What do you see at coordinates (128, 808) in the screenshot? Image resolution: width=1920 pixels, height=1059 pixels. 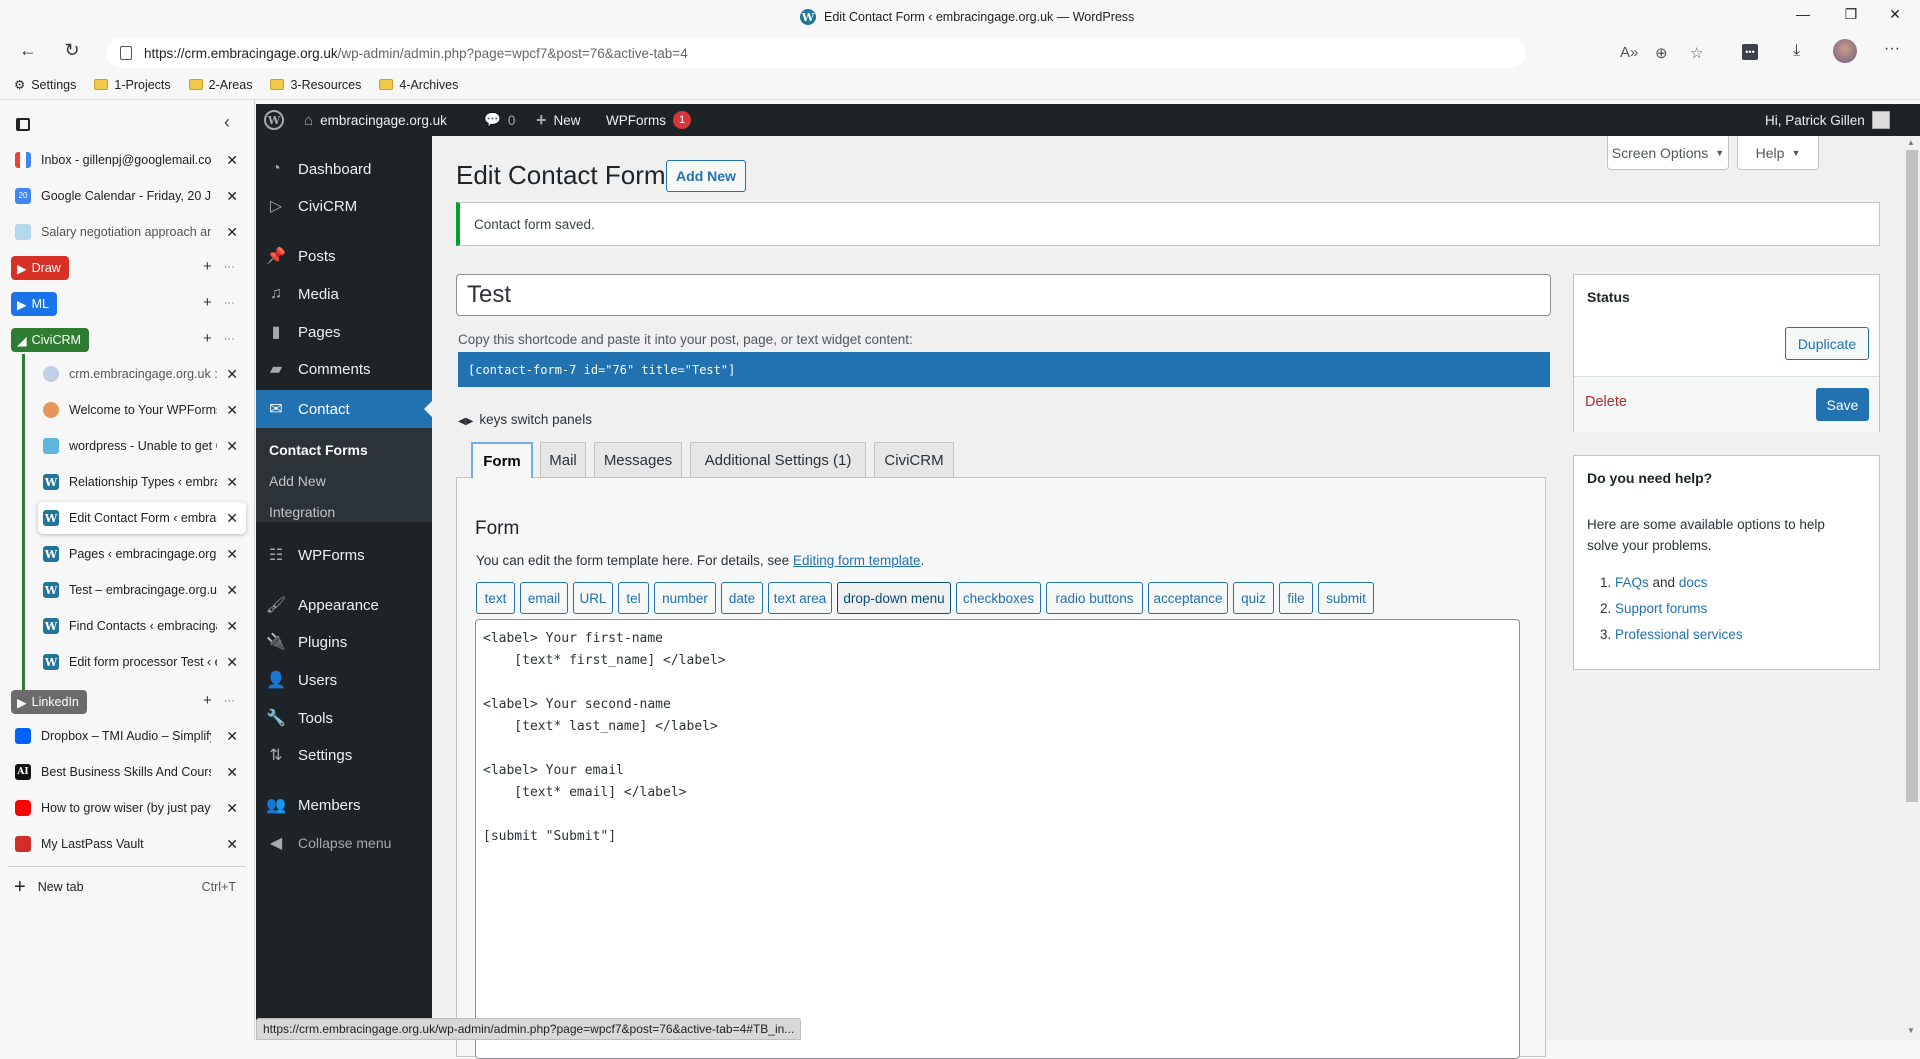 I see `tab-item: How to grow wiser (by just paying ✕` at bounding box center [128, 808].